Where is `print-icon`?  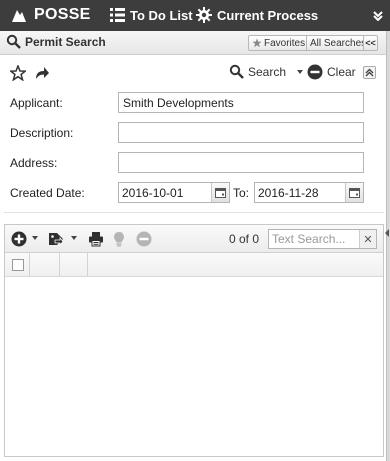 print-icon is located at coordinates (96, 239).